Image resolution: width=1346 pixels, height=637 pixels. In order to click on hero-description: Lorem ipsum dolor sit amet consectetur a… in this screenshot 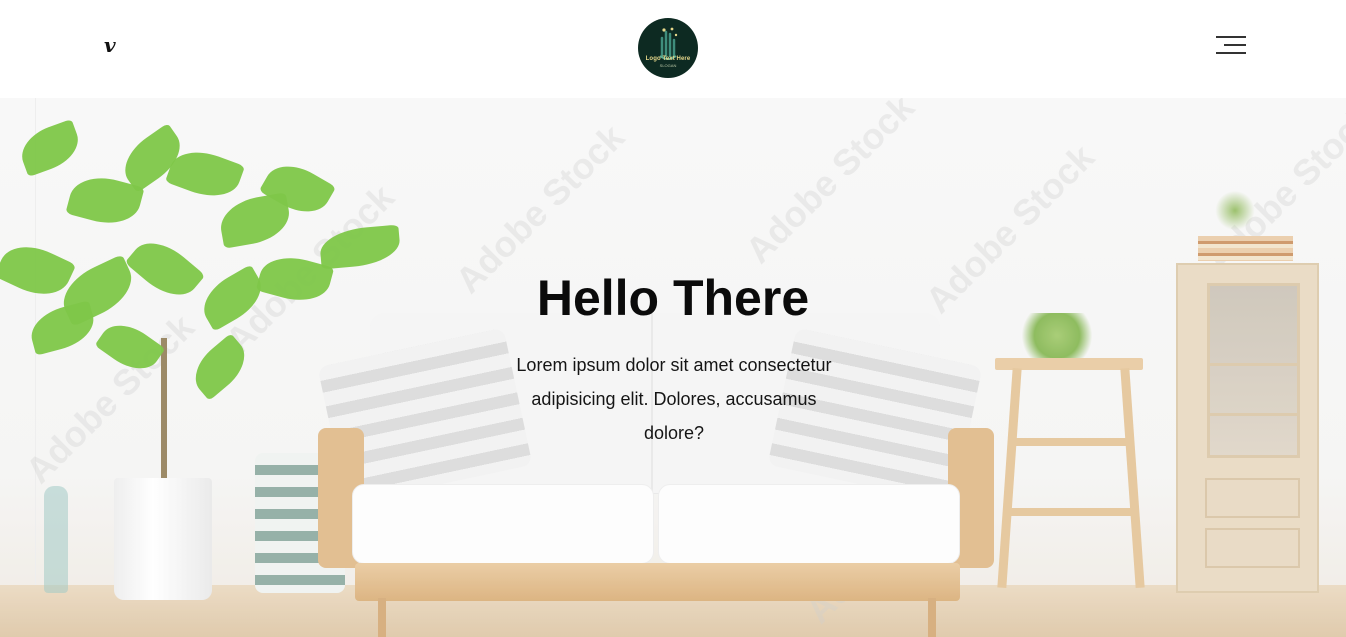, I will do `click(674, 399)`.